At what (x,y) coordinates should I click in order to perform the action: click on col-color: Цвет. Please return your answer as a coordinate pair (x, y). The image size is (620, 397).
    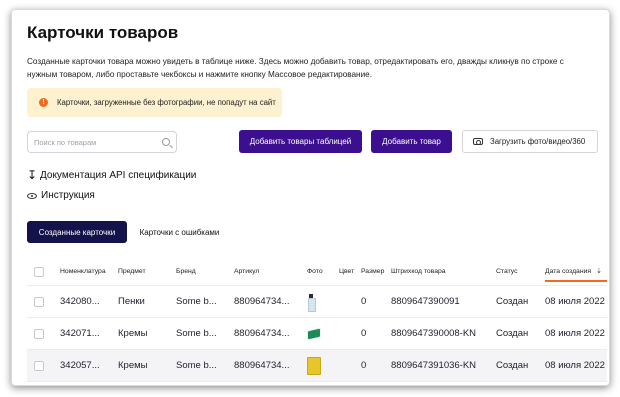
    Looking at the image, I should click on (348, 271).